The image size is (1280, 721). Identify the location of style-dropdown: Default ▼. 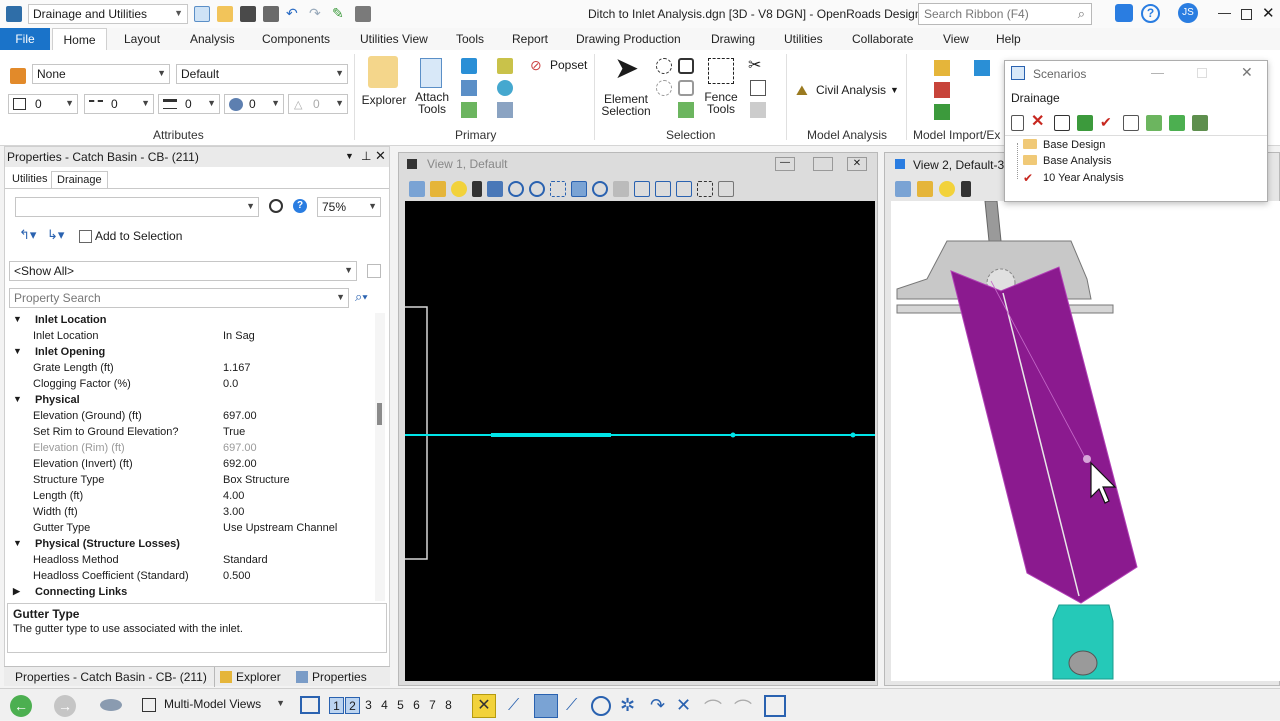
(262, 74).